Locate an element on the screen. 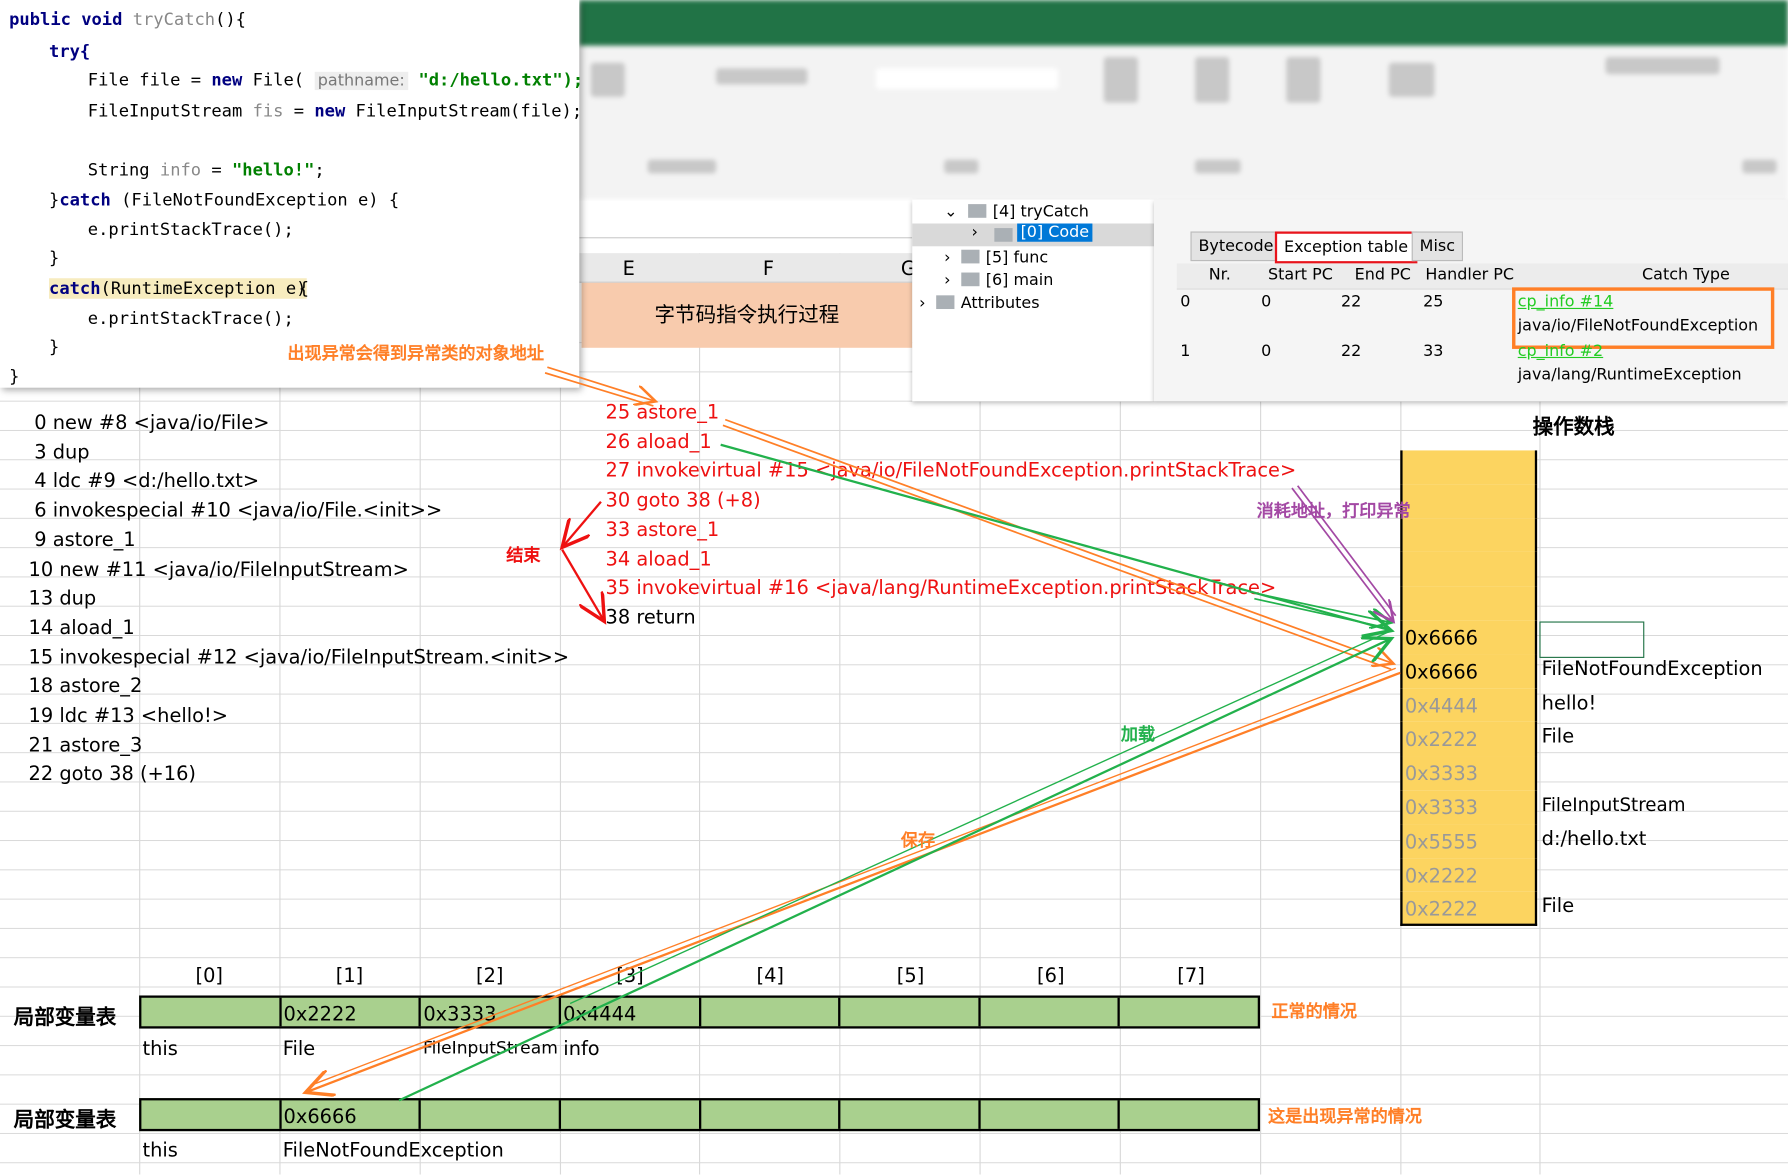 This screenshot has height=1175, width=1788. consume-note: 消耗地址，打印异常 is located at coordinates (1333, 511).